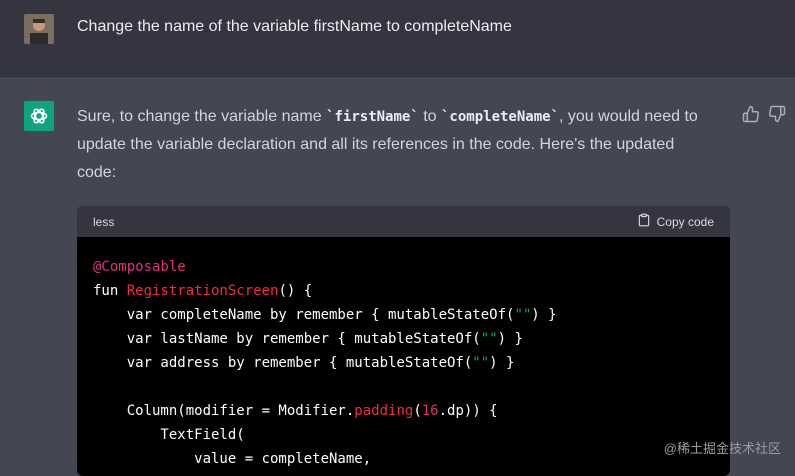  I want to click on code-line: TextField(, so click(403, 435).